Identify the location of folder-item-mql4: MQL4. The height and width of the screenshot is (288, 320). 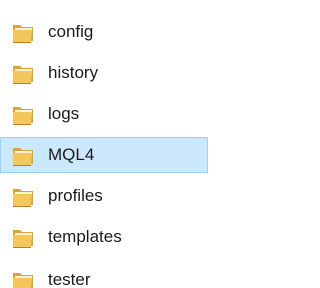
(104, 155).